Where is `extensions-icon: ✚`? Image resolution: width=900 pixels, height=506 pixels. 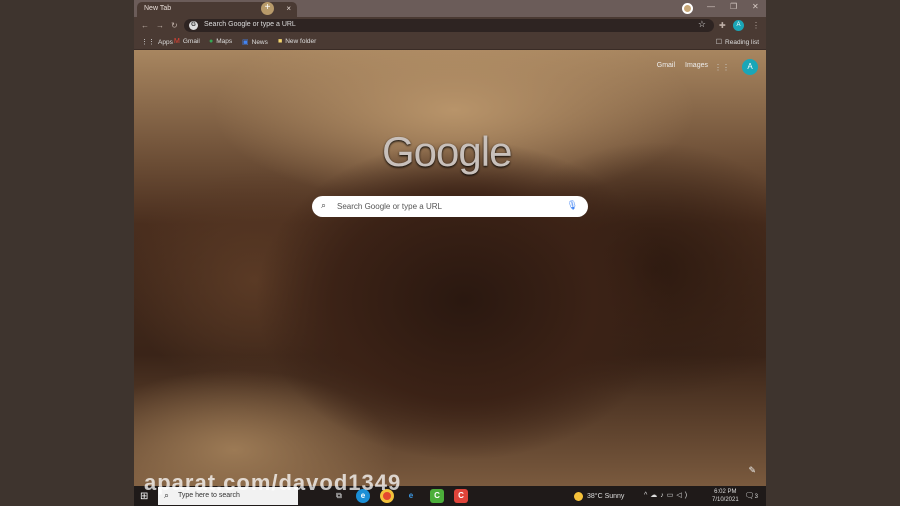 extensions-icon: ✚ is located at coordinates (722, 25).